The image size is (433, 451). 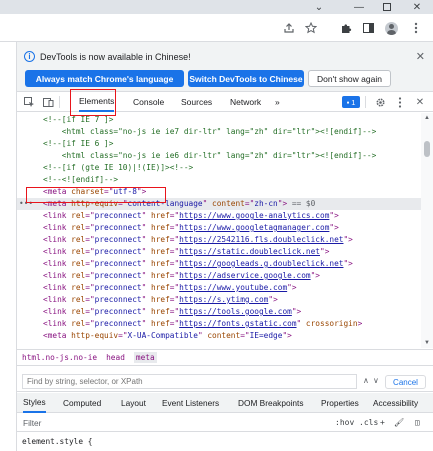 What do you see at coordinates (29, 56) in the screenshot?
I see `info-icon: i` at bounding box center [29, 56].